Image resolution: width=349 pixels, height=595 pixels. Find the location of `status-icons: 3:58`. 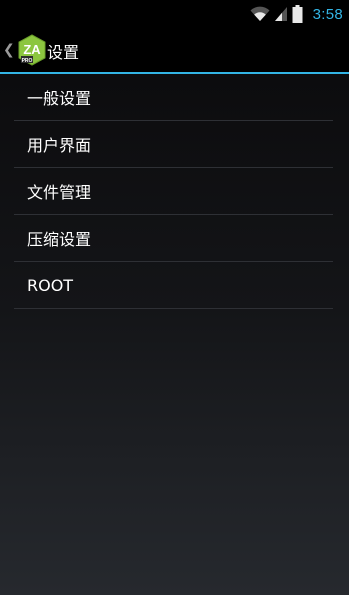

status-icons: 3:58 is located at coordinates (296, 14).